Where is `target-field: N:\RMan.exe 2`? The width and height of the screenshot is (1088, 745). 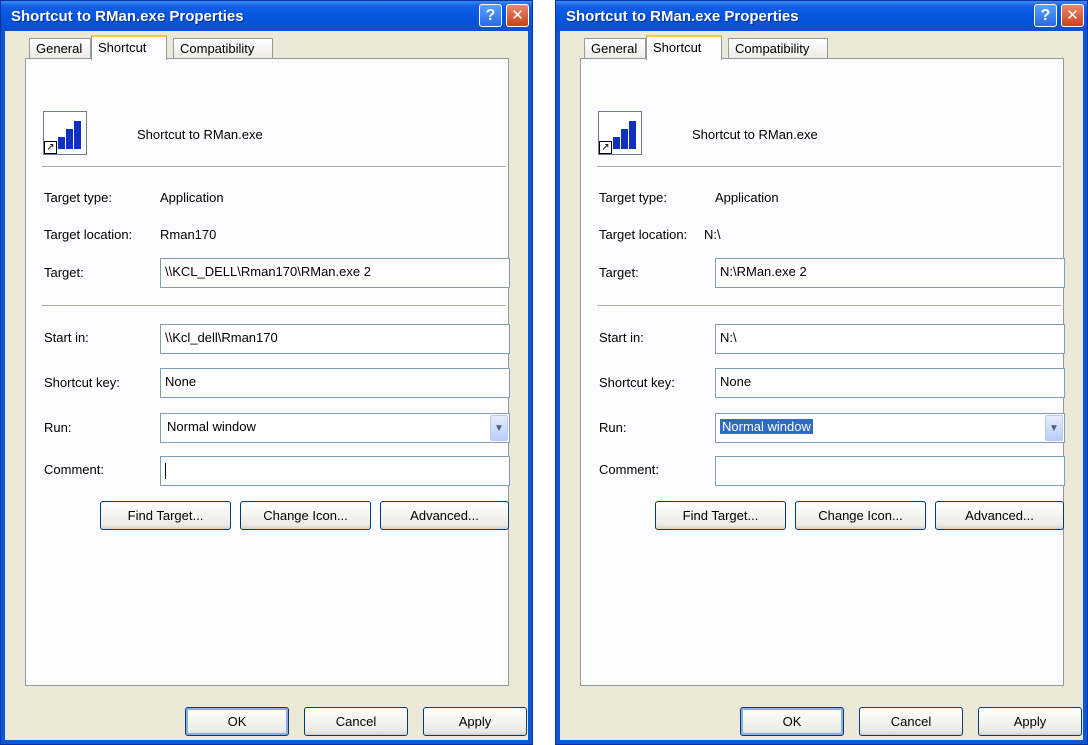 target-field: N:\RMan.exe 2 is located at coordinates (890, 273).